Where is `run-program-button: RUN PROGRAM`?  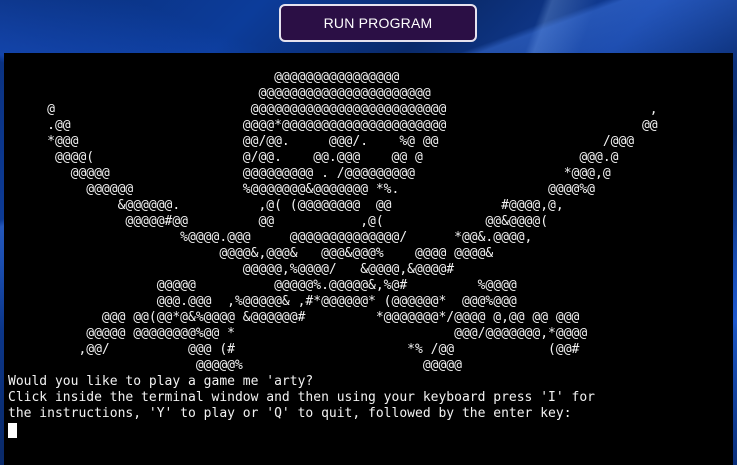 run-program-button: RUN PROGRAM is located at coordinates (378, 23).